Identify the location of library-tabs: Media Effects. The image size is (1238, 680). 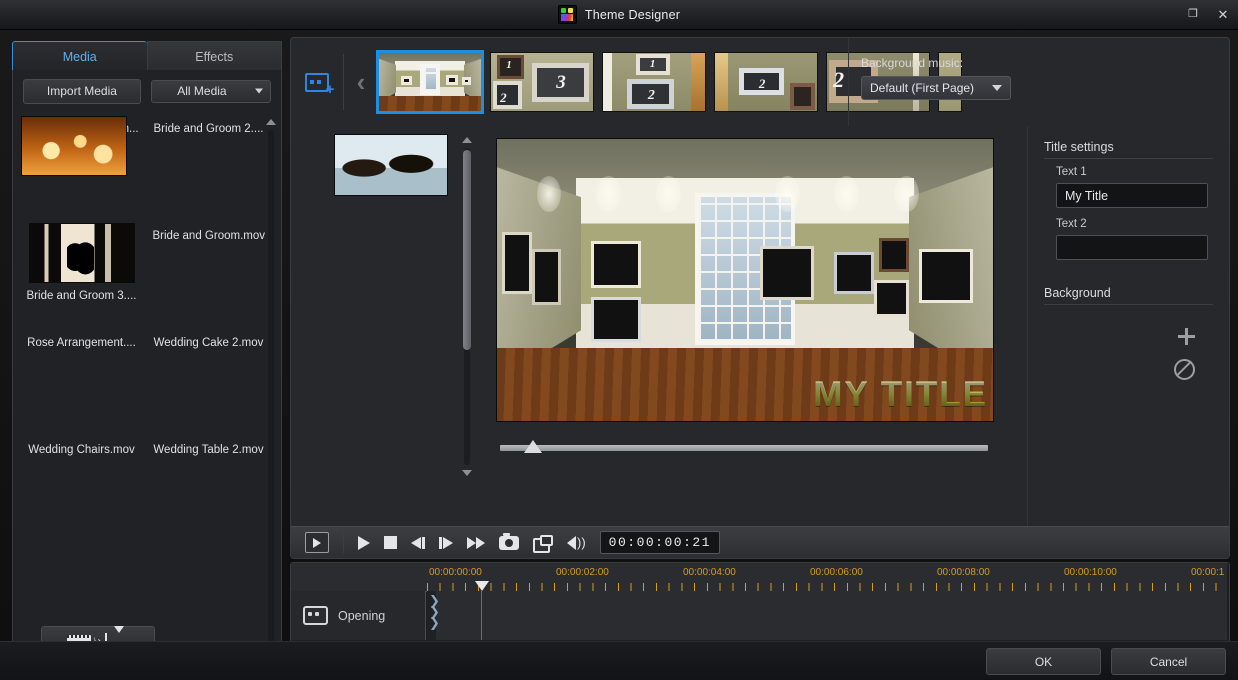
(147, 56).